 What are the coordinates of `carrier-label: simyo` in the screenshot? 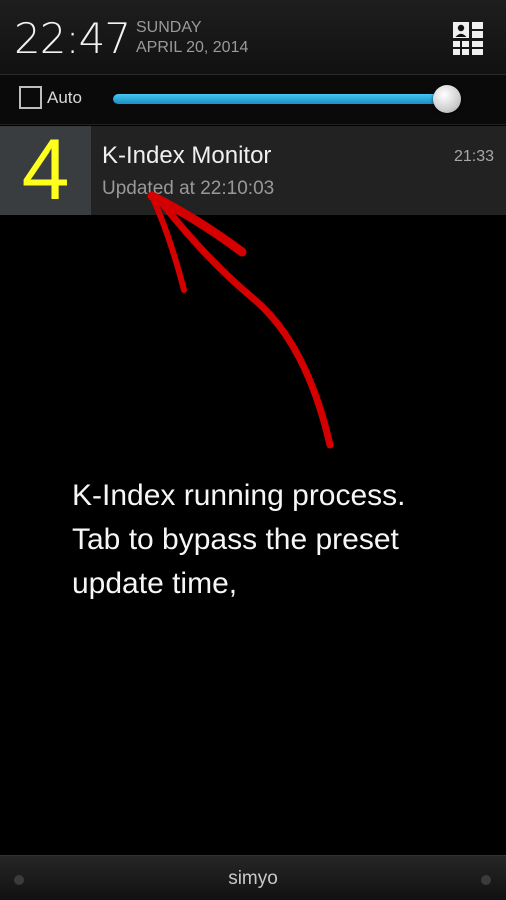 It's located at (253, 878).